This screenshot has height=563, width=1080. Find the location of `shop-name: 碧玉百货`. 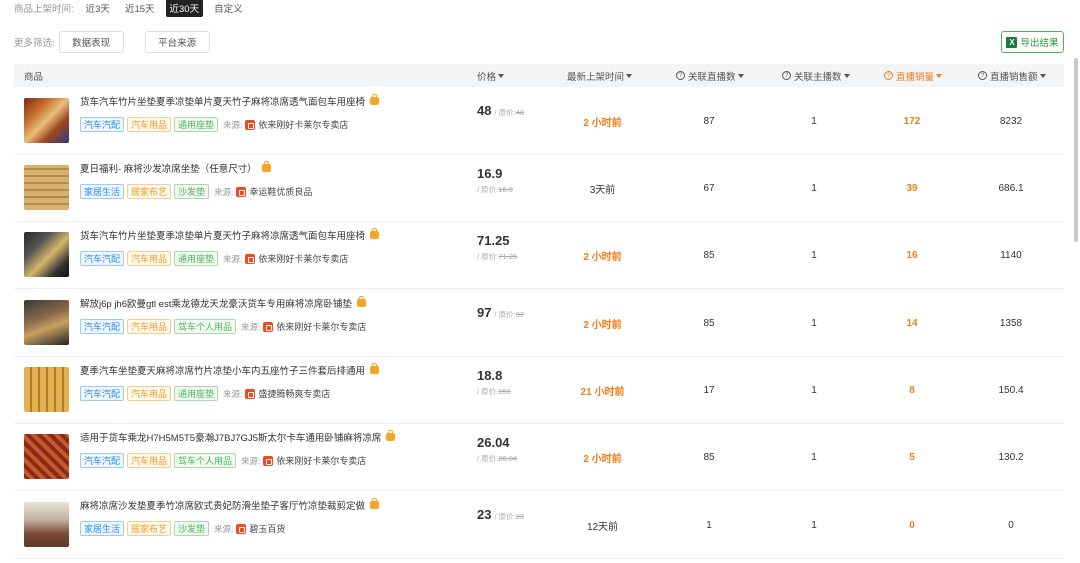

shop-name: 碧玉百货 is located at coordinates (267, 528).